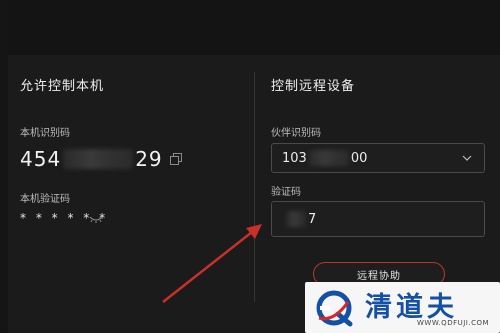  Describe the element at coordinates (149, 159) in the screenshot. I see `local-id-suffix: 29` at that location.